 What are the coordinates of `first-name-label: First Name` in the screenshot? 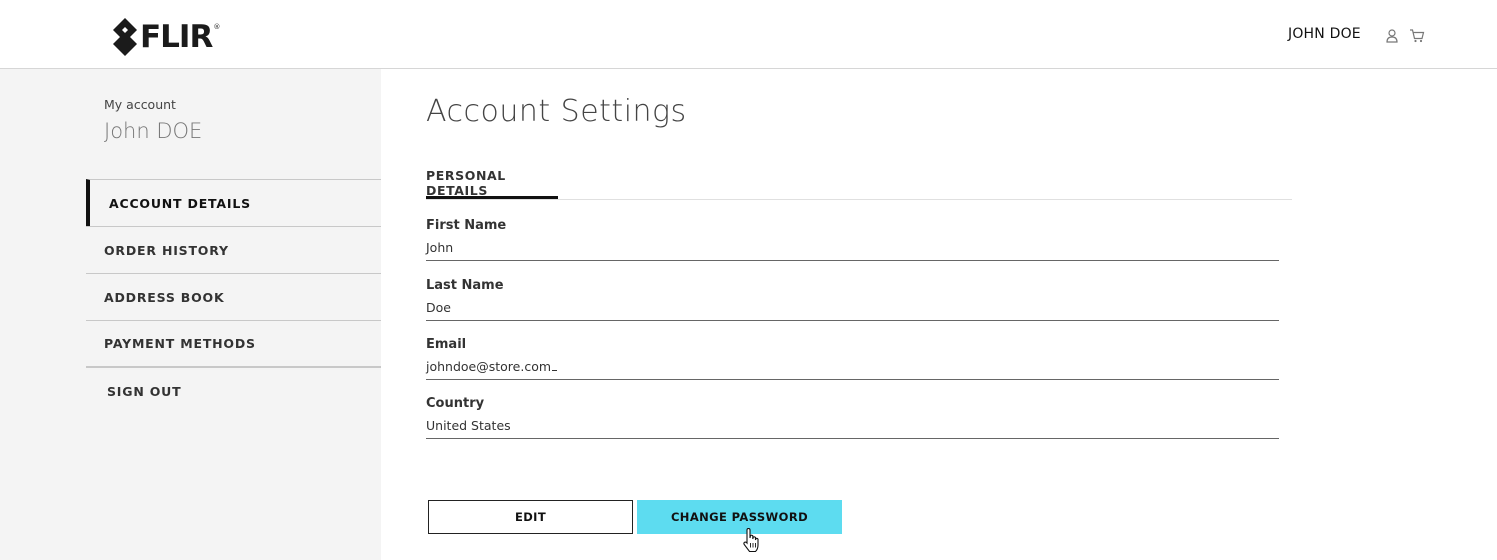 It's located at (466, 225).